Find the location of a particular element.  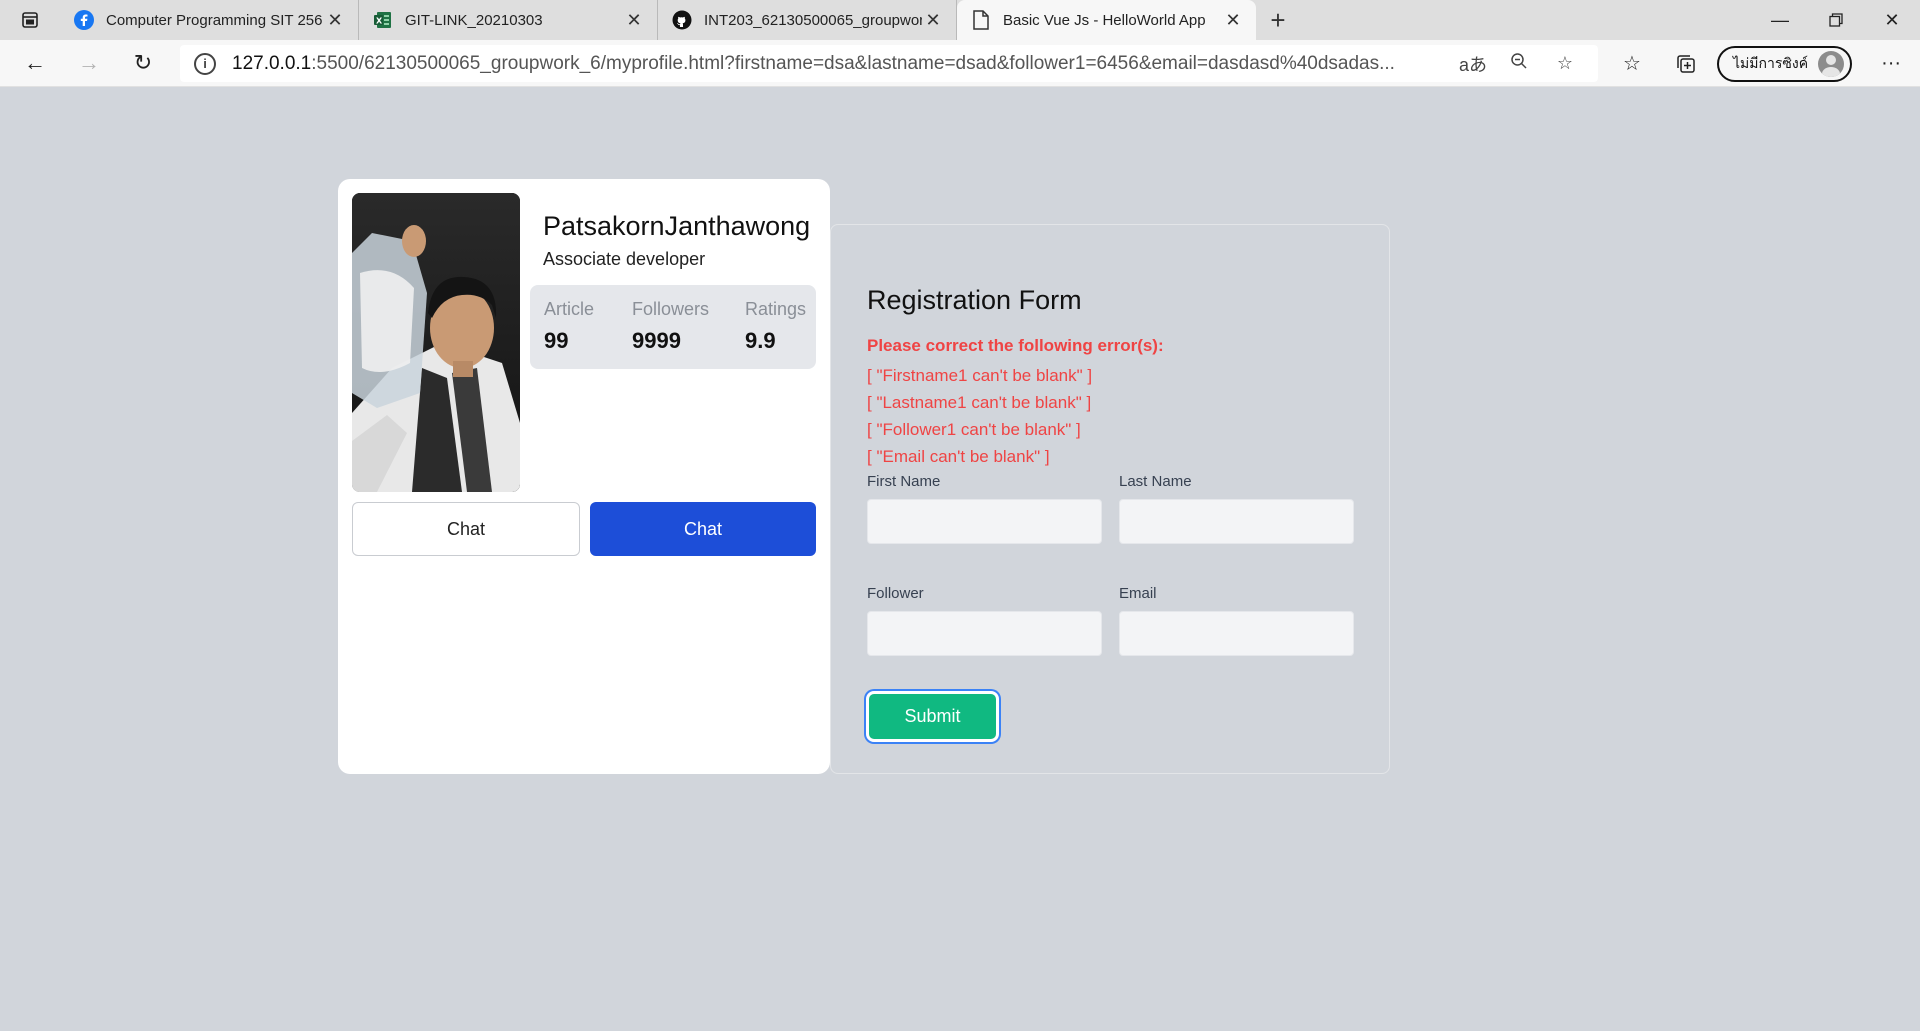

profile-name: PatsakornJanthawong is located at coordinates (677, 226).